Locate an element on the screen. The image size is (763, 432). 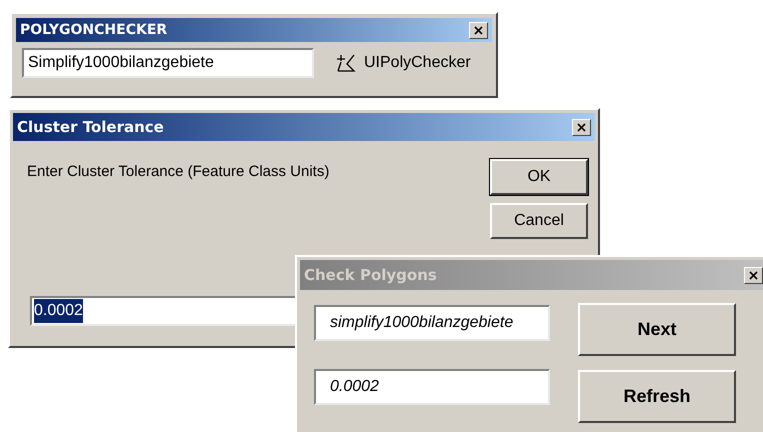
action-button: Refresh is located at coordinates (657, 396).